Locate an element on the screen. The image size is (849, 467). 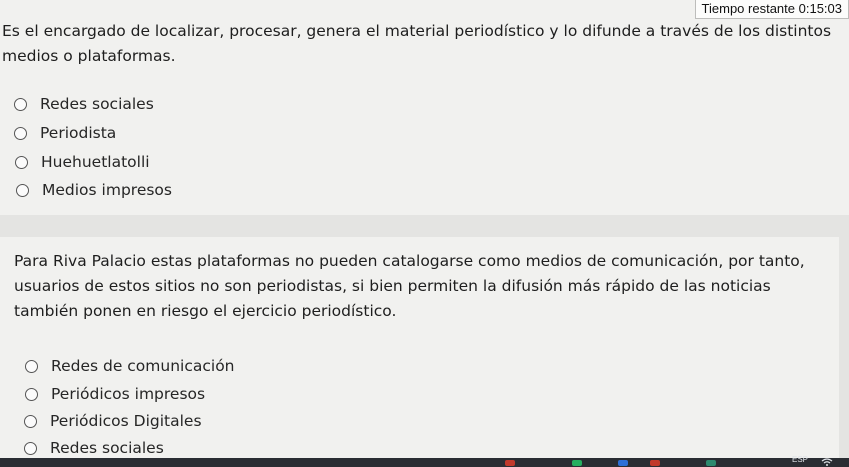
question-2-option-2: Periódicos impresos is located at coordinates (115, 394).